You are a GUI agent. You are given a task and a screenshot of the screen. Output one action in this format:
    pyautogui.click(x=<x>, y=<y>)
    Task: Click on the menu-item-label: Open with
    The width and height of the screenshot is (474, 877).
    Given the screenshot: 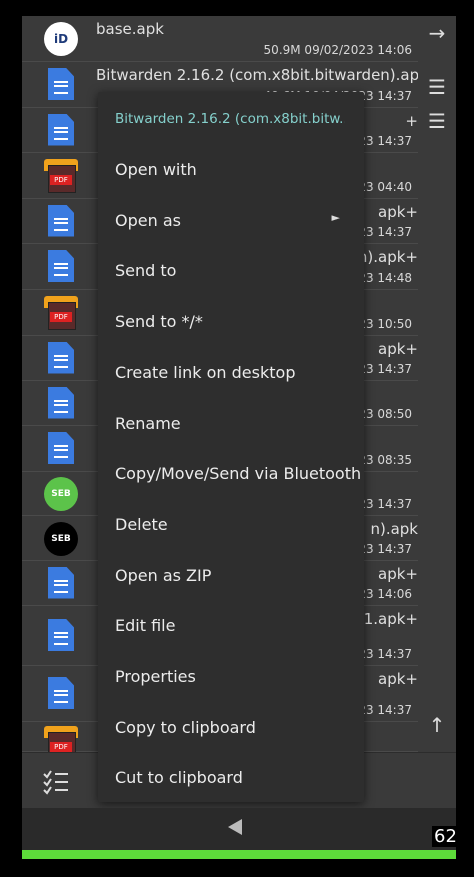 What is the action you would take?
    pyautogui.click(x=156, y=169)
    